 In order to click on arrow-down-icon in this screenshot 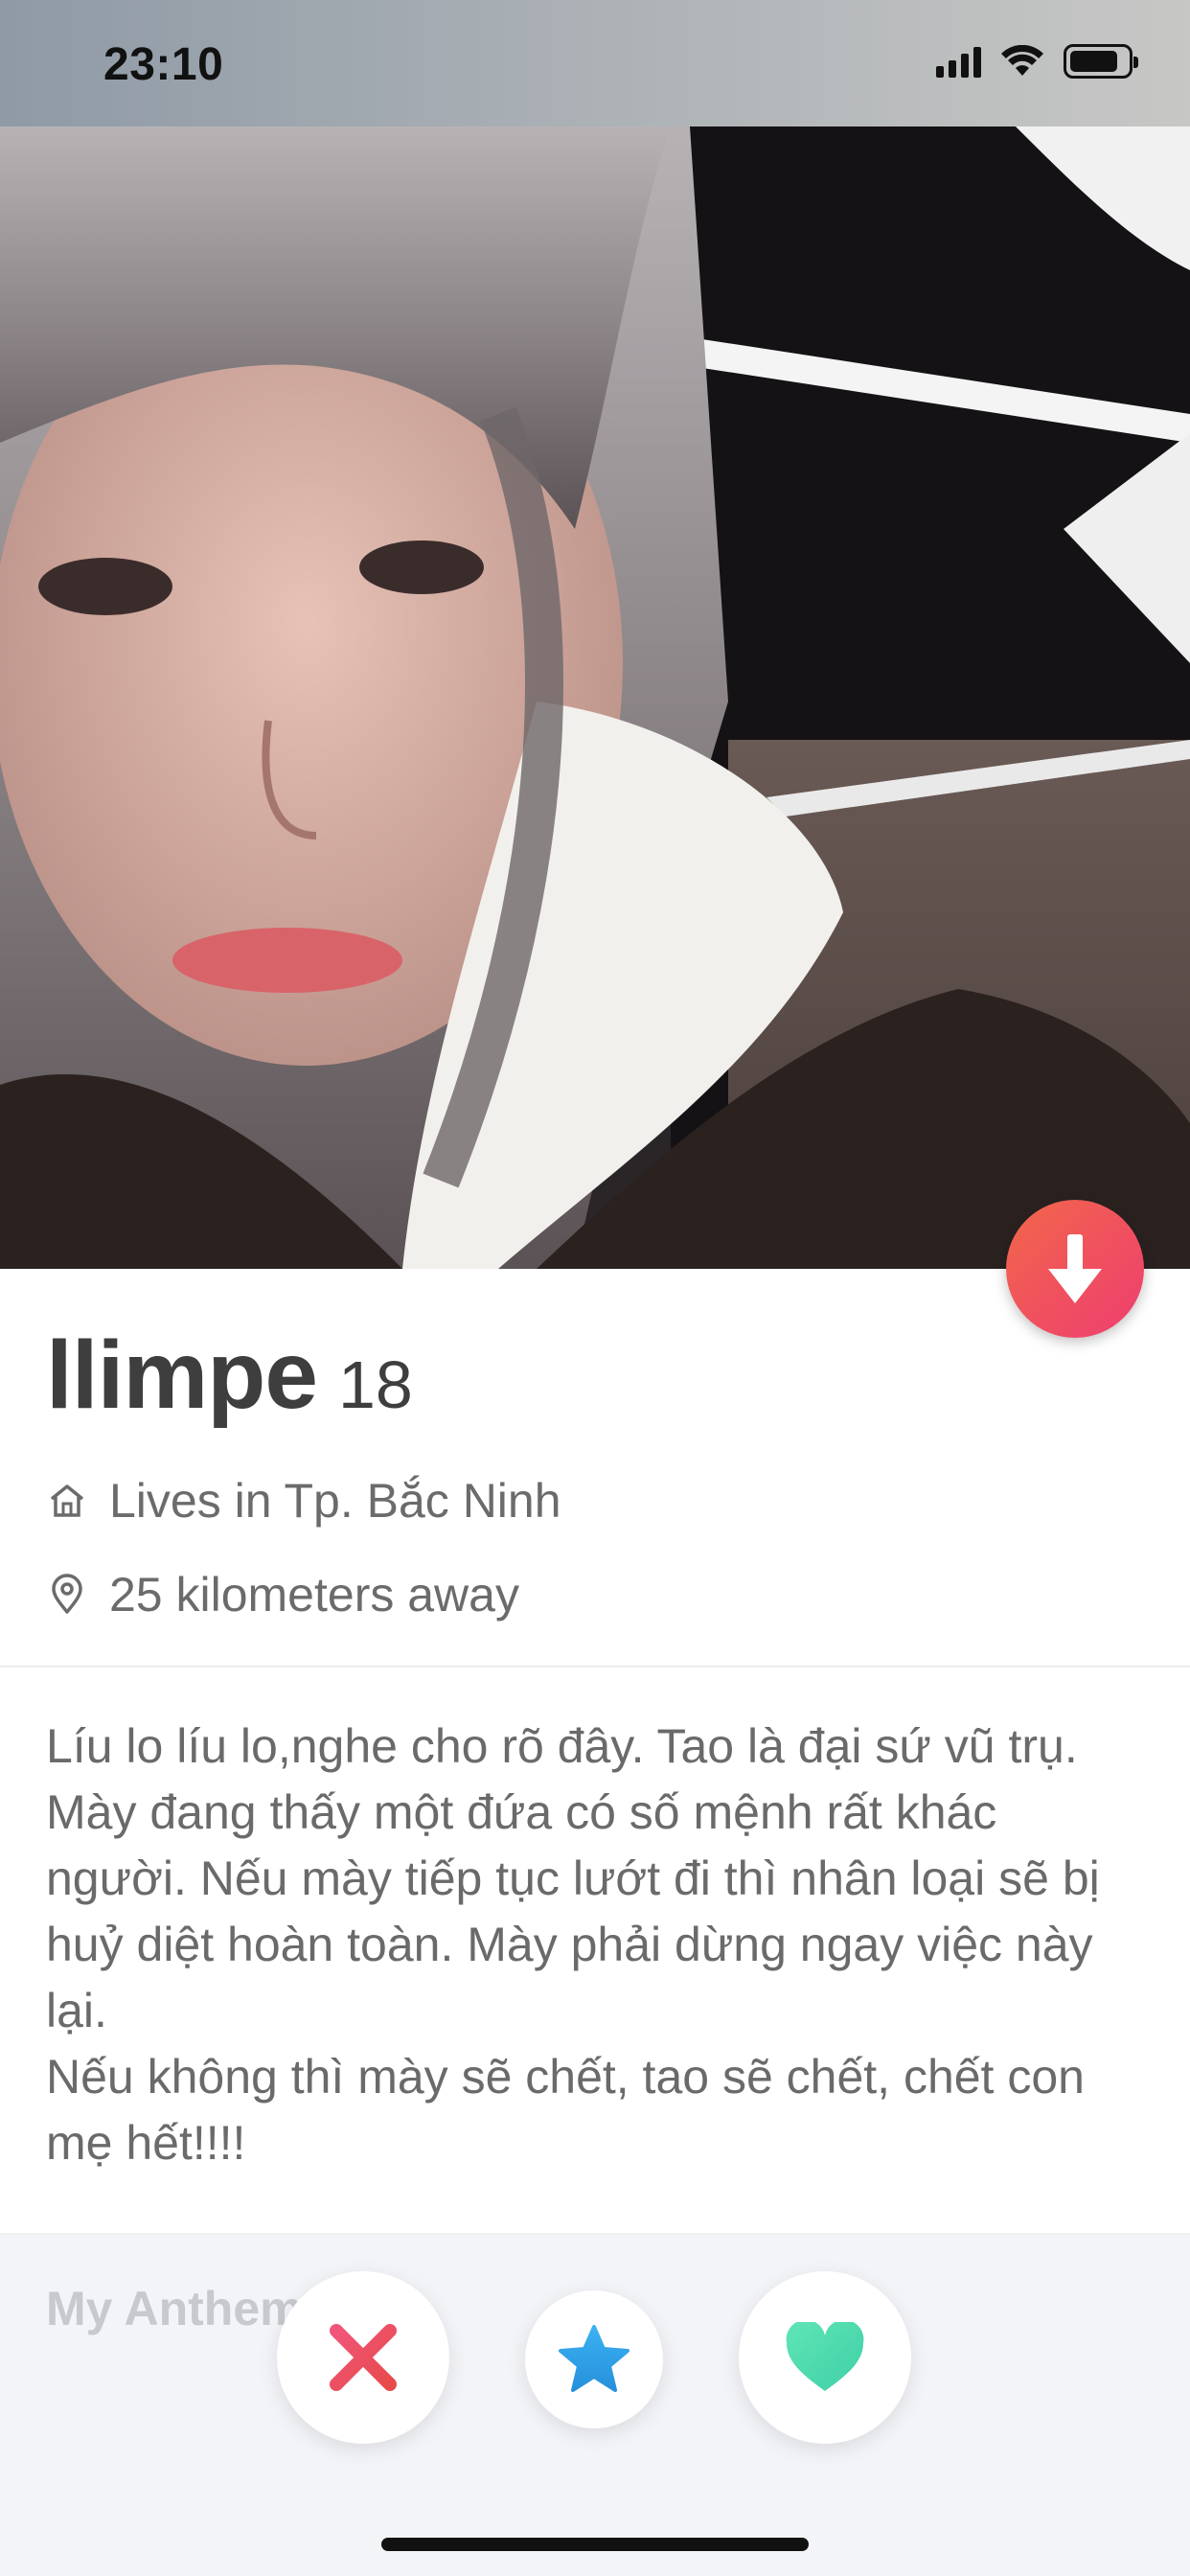, I will do `click(1075, 1268)`.